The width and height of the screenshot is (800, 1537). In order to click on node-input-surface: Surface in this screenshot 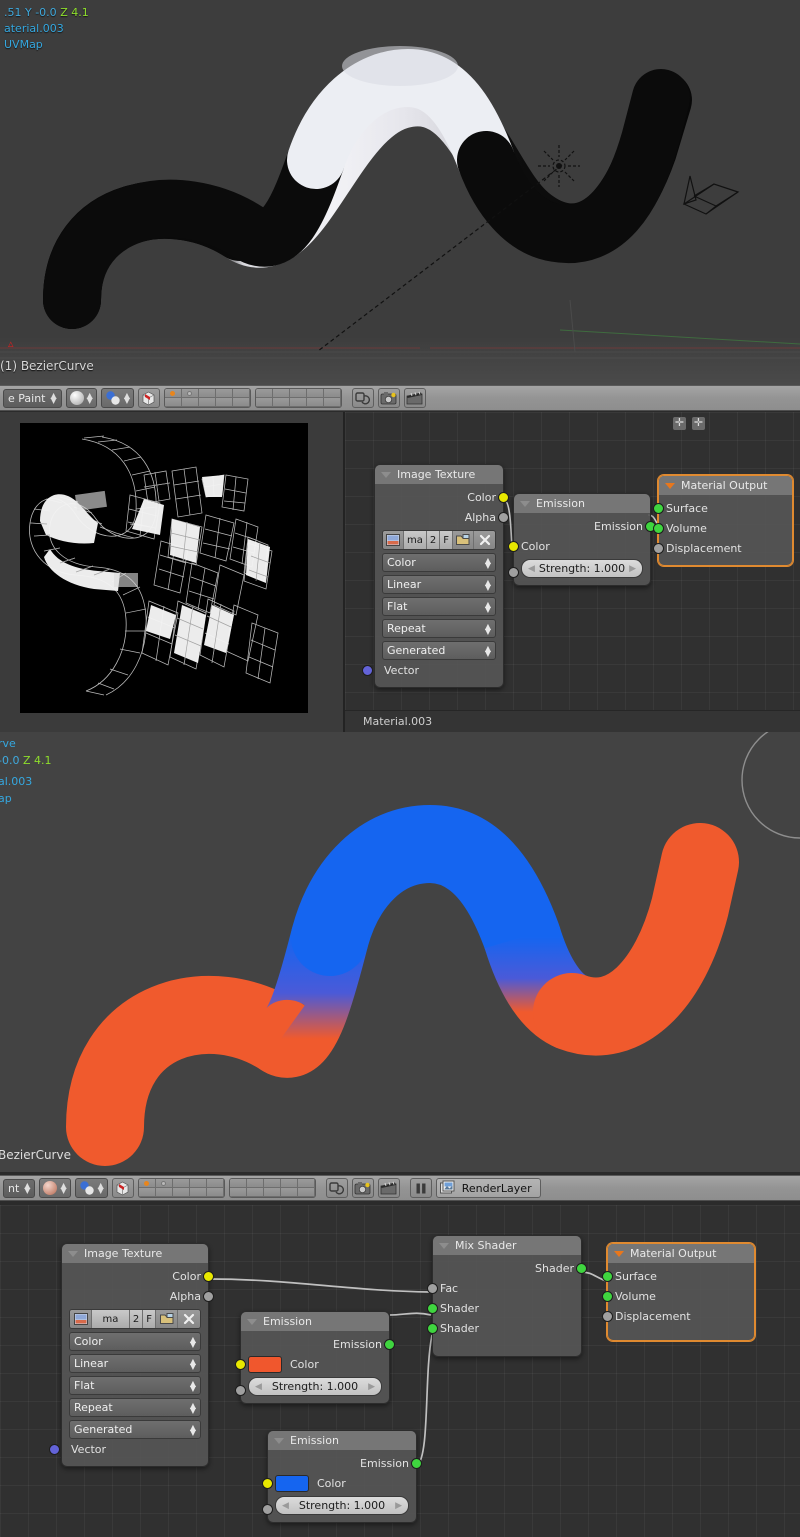, I will do `click(674, 1276)`.